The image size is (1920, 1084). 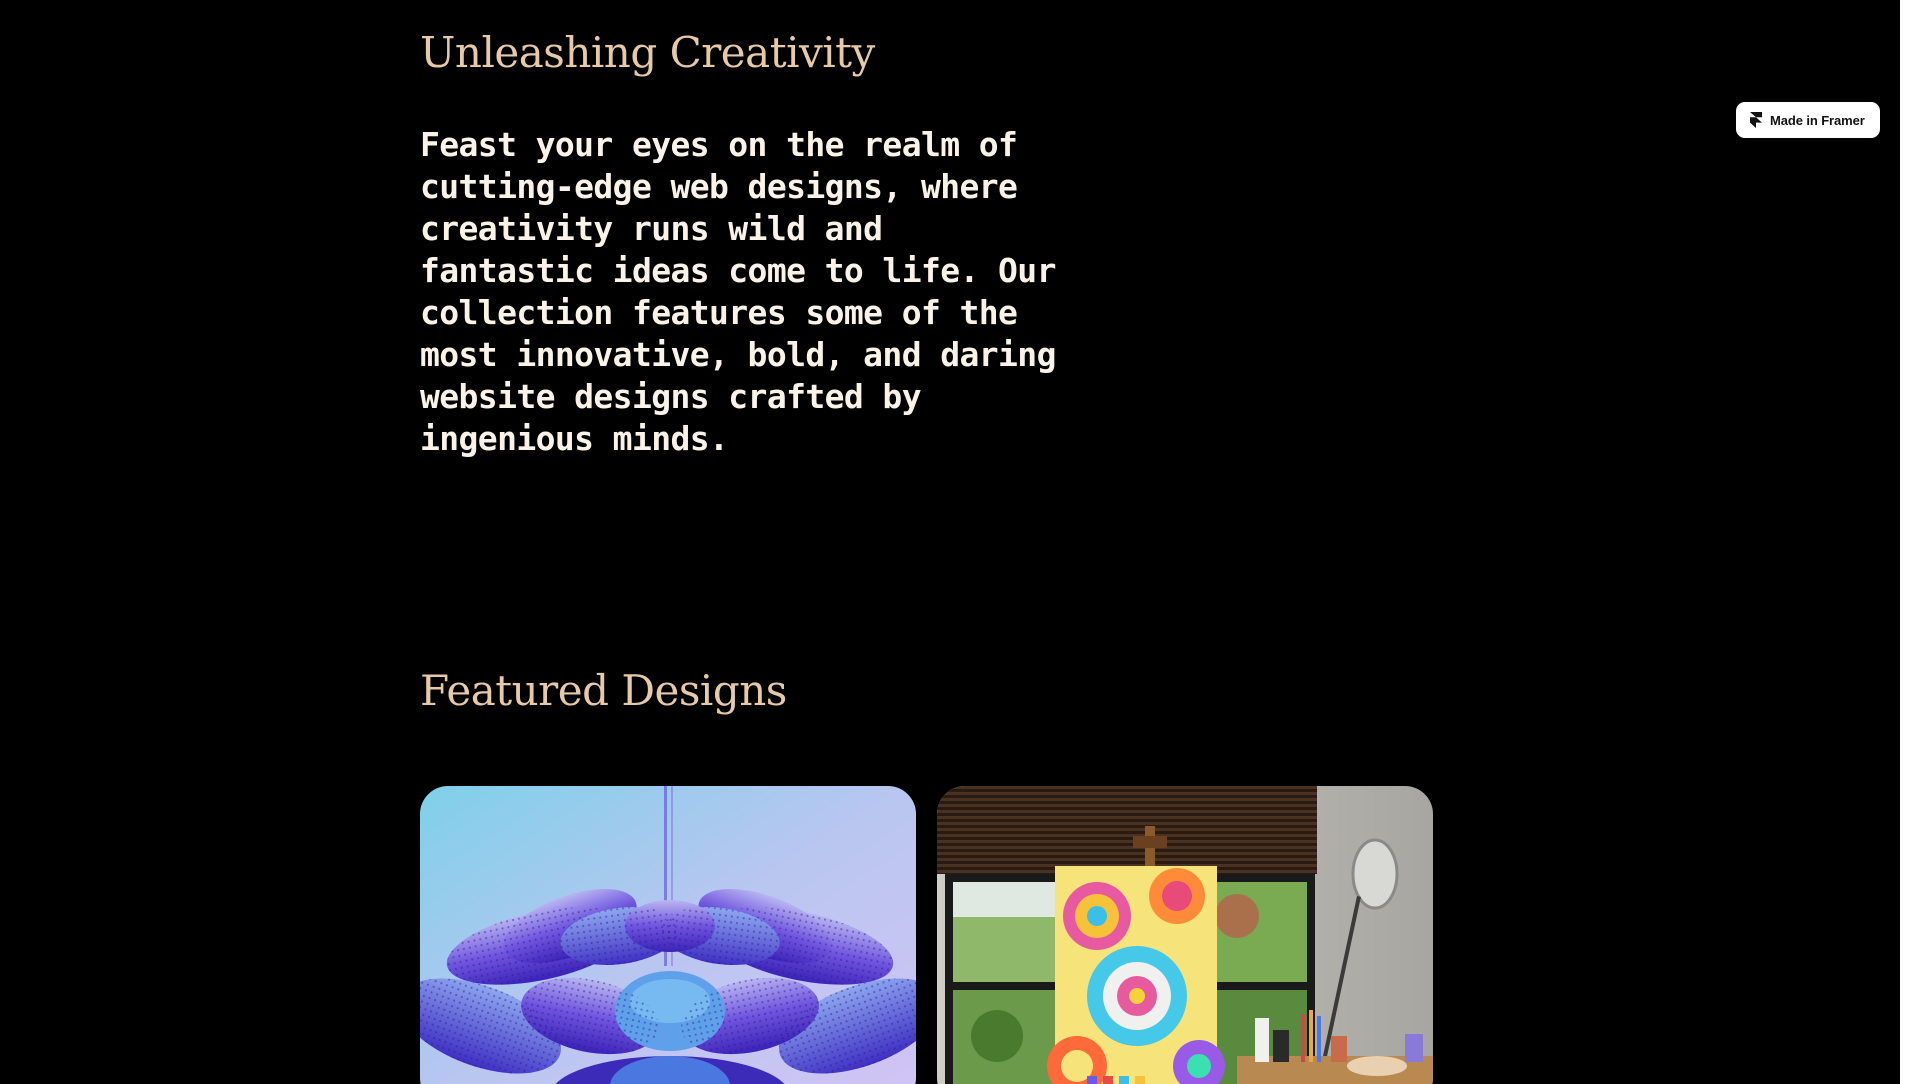 I want to click on section-heading-unleashing-creativity: Unleashing Creativity, so click(x=647, y=52).